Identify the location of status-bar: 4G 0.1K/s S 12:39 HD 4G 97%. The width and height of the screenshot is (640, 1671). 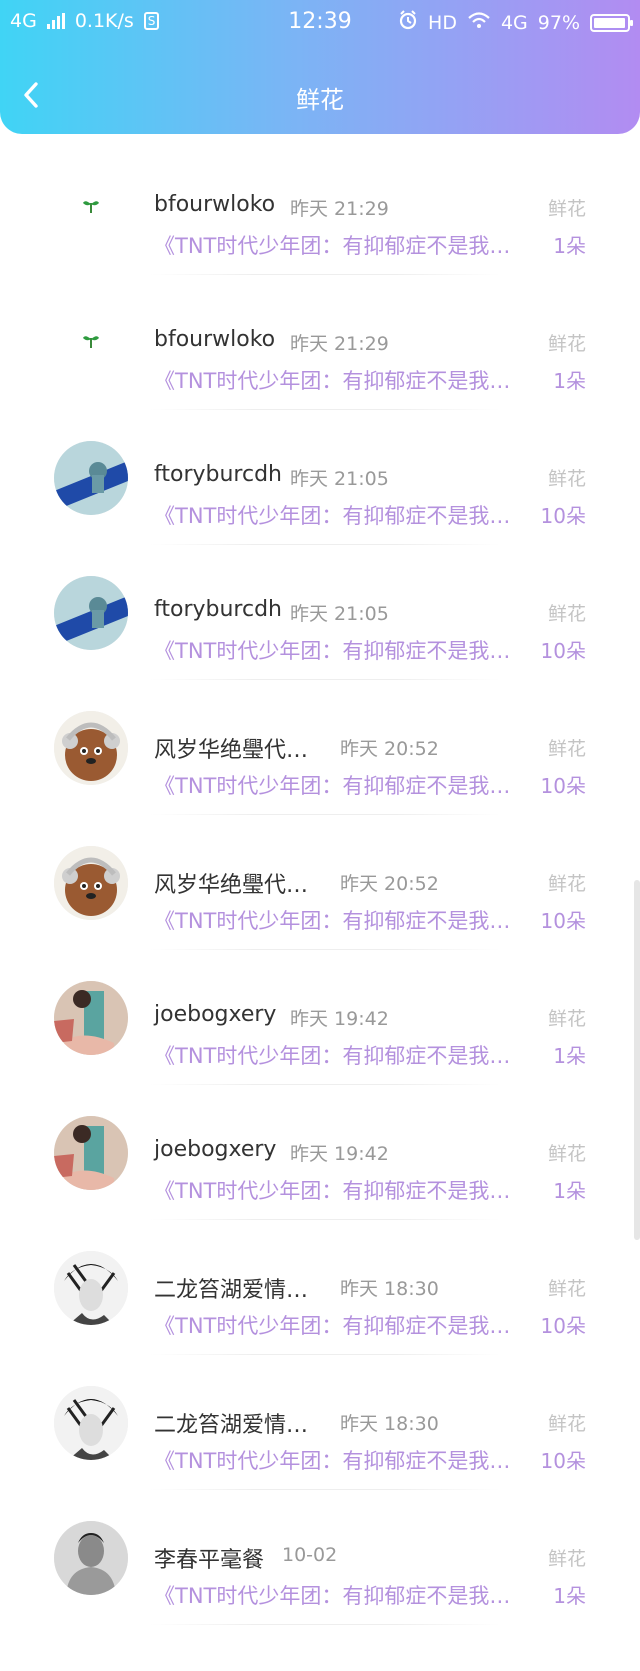
(320, 22).